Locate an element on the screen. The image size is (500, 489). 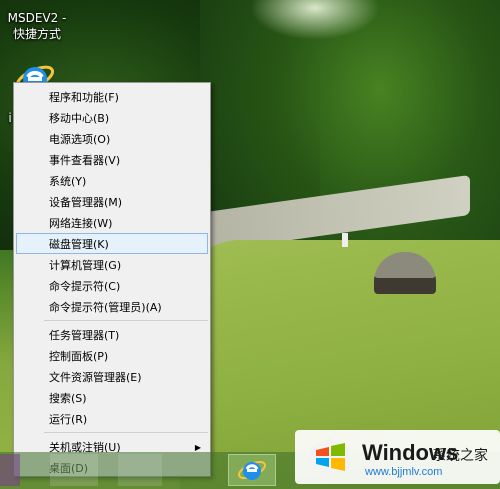
menu-item: 命令提示符(管理员)(A) is located at coordinates (112, 306).